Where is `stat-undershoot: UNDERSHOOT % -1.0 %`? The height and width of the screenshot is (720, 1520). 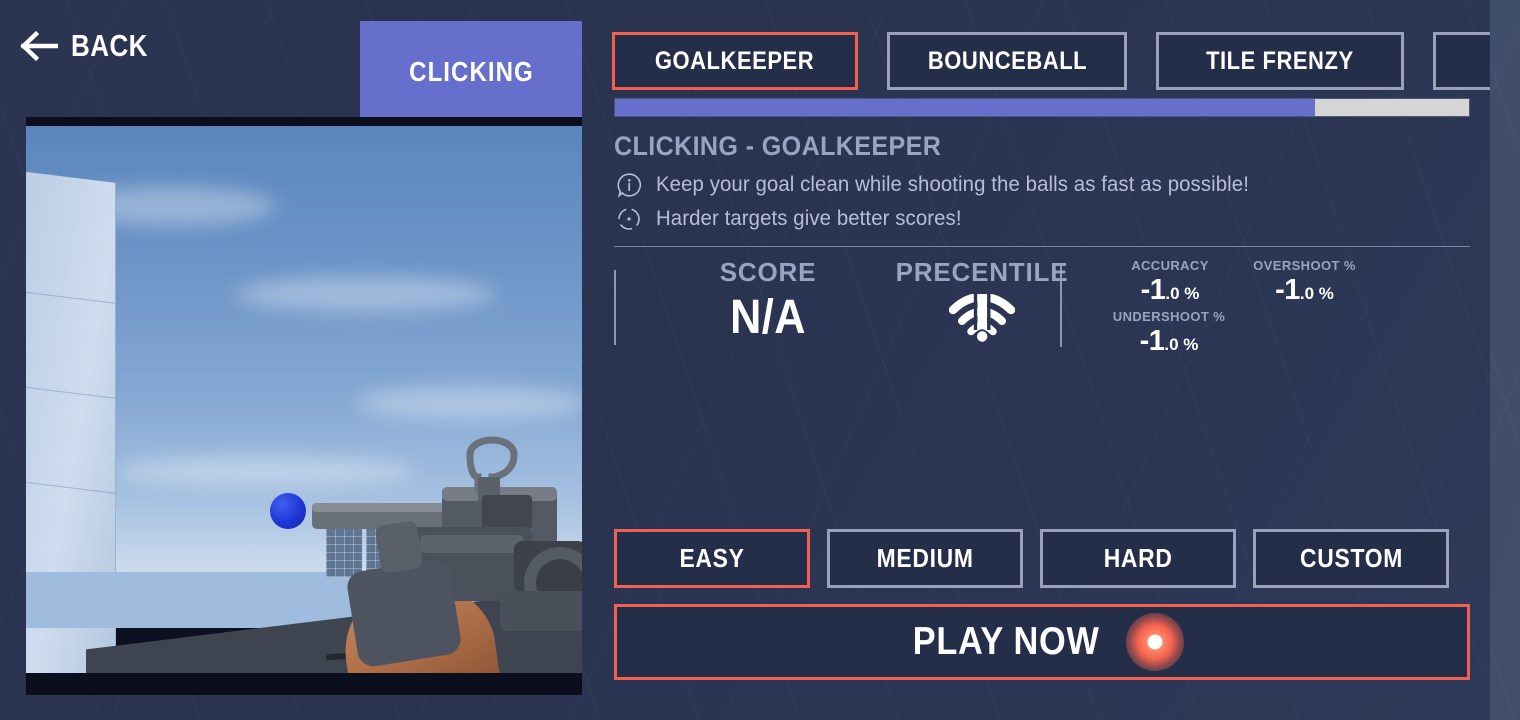
stat-undershoot: UNDERSHOOT % -1.0 % is located at coordinates (1169, 333).